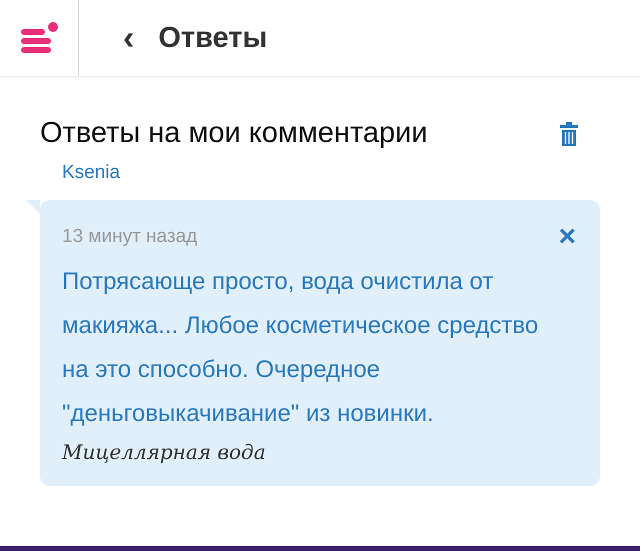 Image resolution: width=640 pixels, height=551 pixels. Describe the element at coordinates (234, 133) in the screenshot. I see `section-title: Ответы на мои комментарии` at that location.